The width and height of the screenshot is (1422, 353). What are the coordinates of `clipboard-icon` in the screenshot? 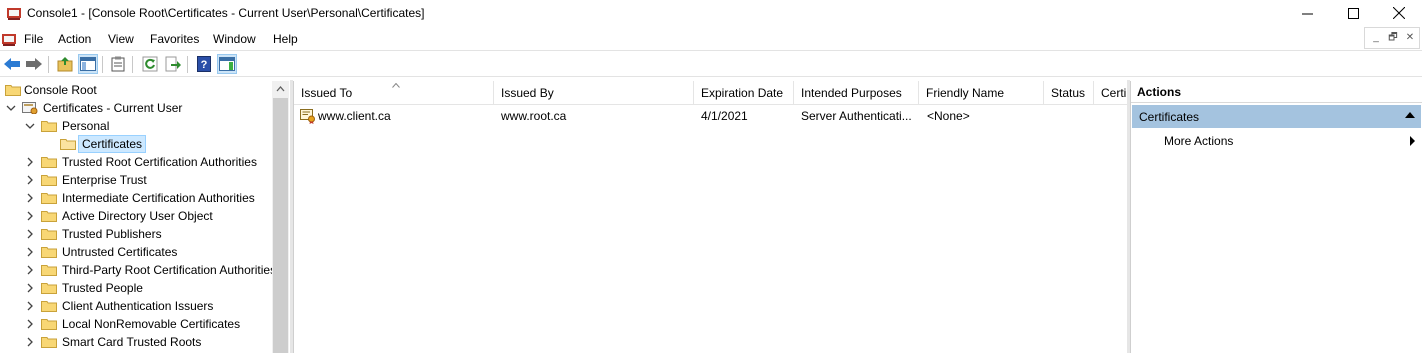 It's located at (118, 64).